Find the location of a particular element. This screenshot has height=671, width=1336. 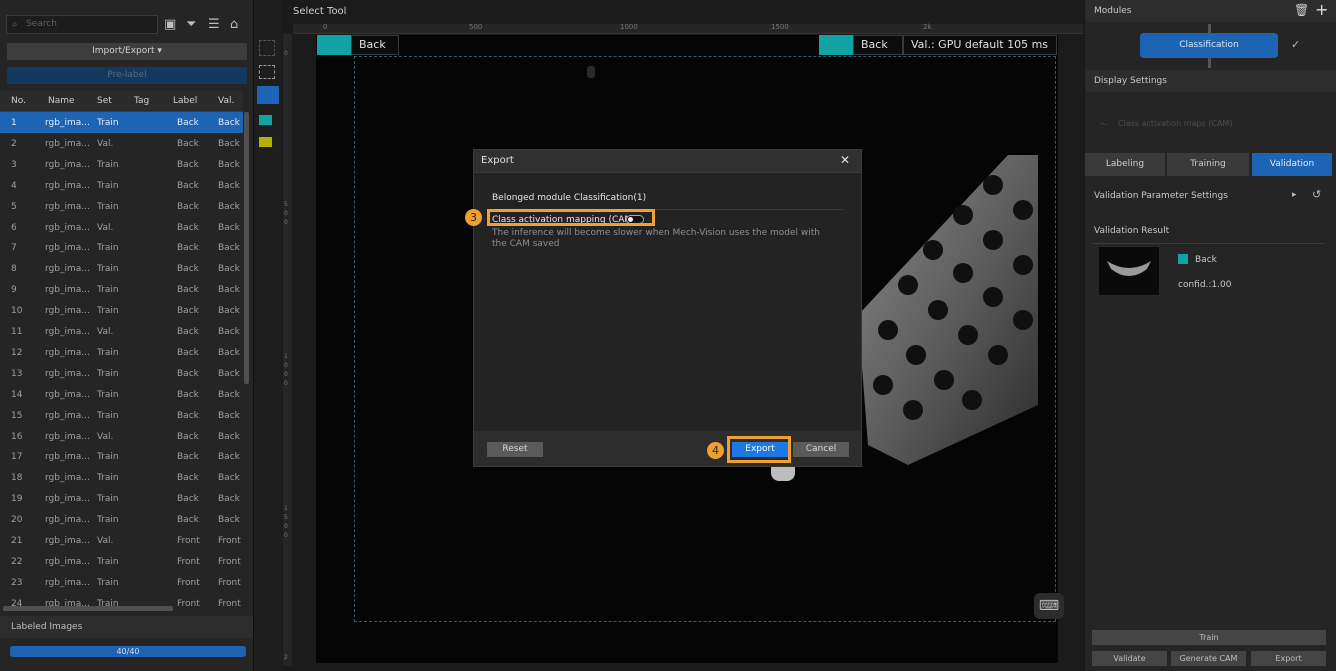

keyboard-icon: ⌨ is located at coordinates (1049, 606).